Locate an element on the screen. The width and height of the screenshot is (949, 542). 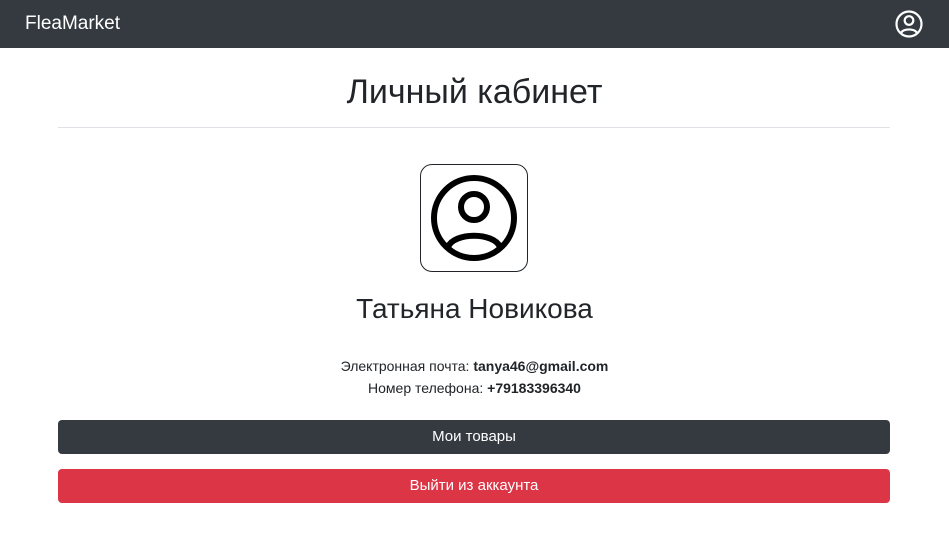
brand-link: FleaMarket is located at coordinates (72, 24).